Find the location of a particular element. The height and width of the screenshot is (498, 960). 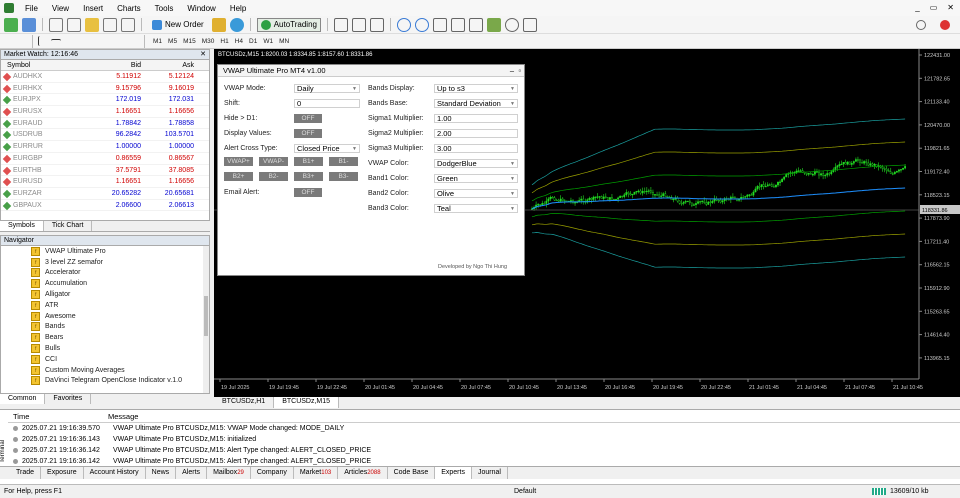

timeframe-m5: M5 is located at coordinates (172, 41).